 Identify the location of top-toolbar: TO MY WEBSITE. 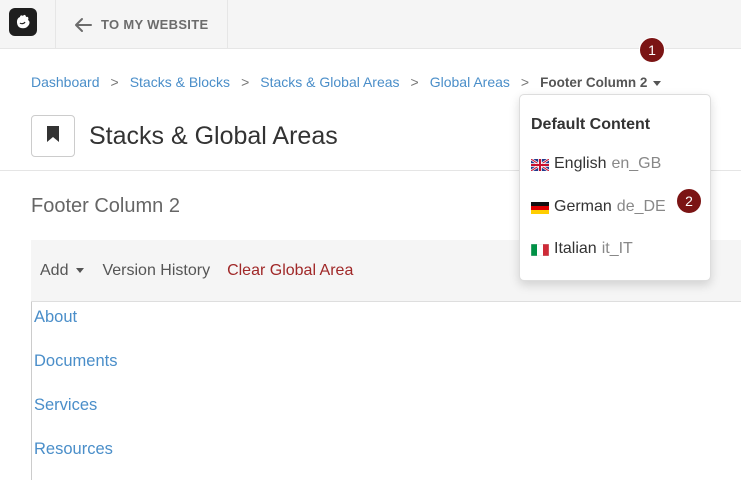
(370, 24).